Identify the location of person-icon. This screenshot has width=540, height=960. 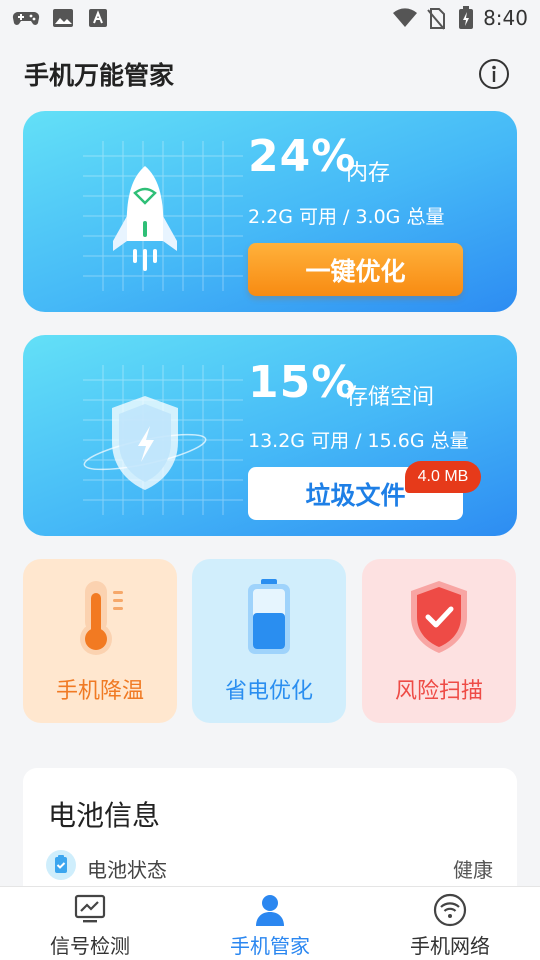
(270, 910).